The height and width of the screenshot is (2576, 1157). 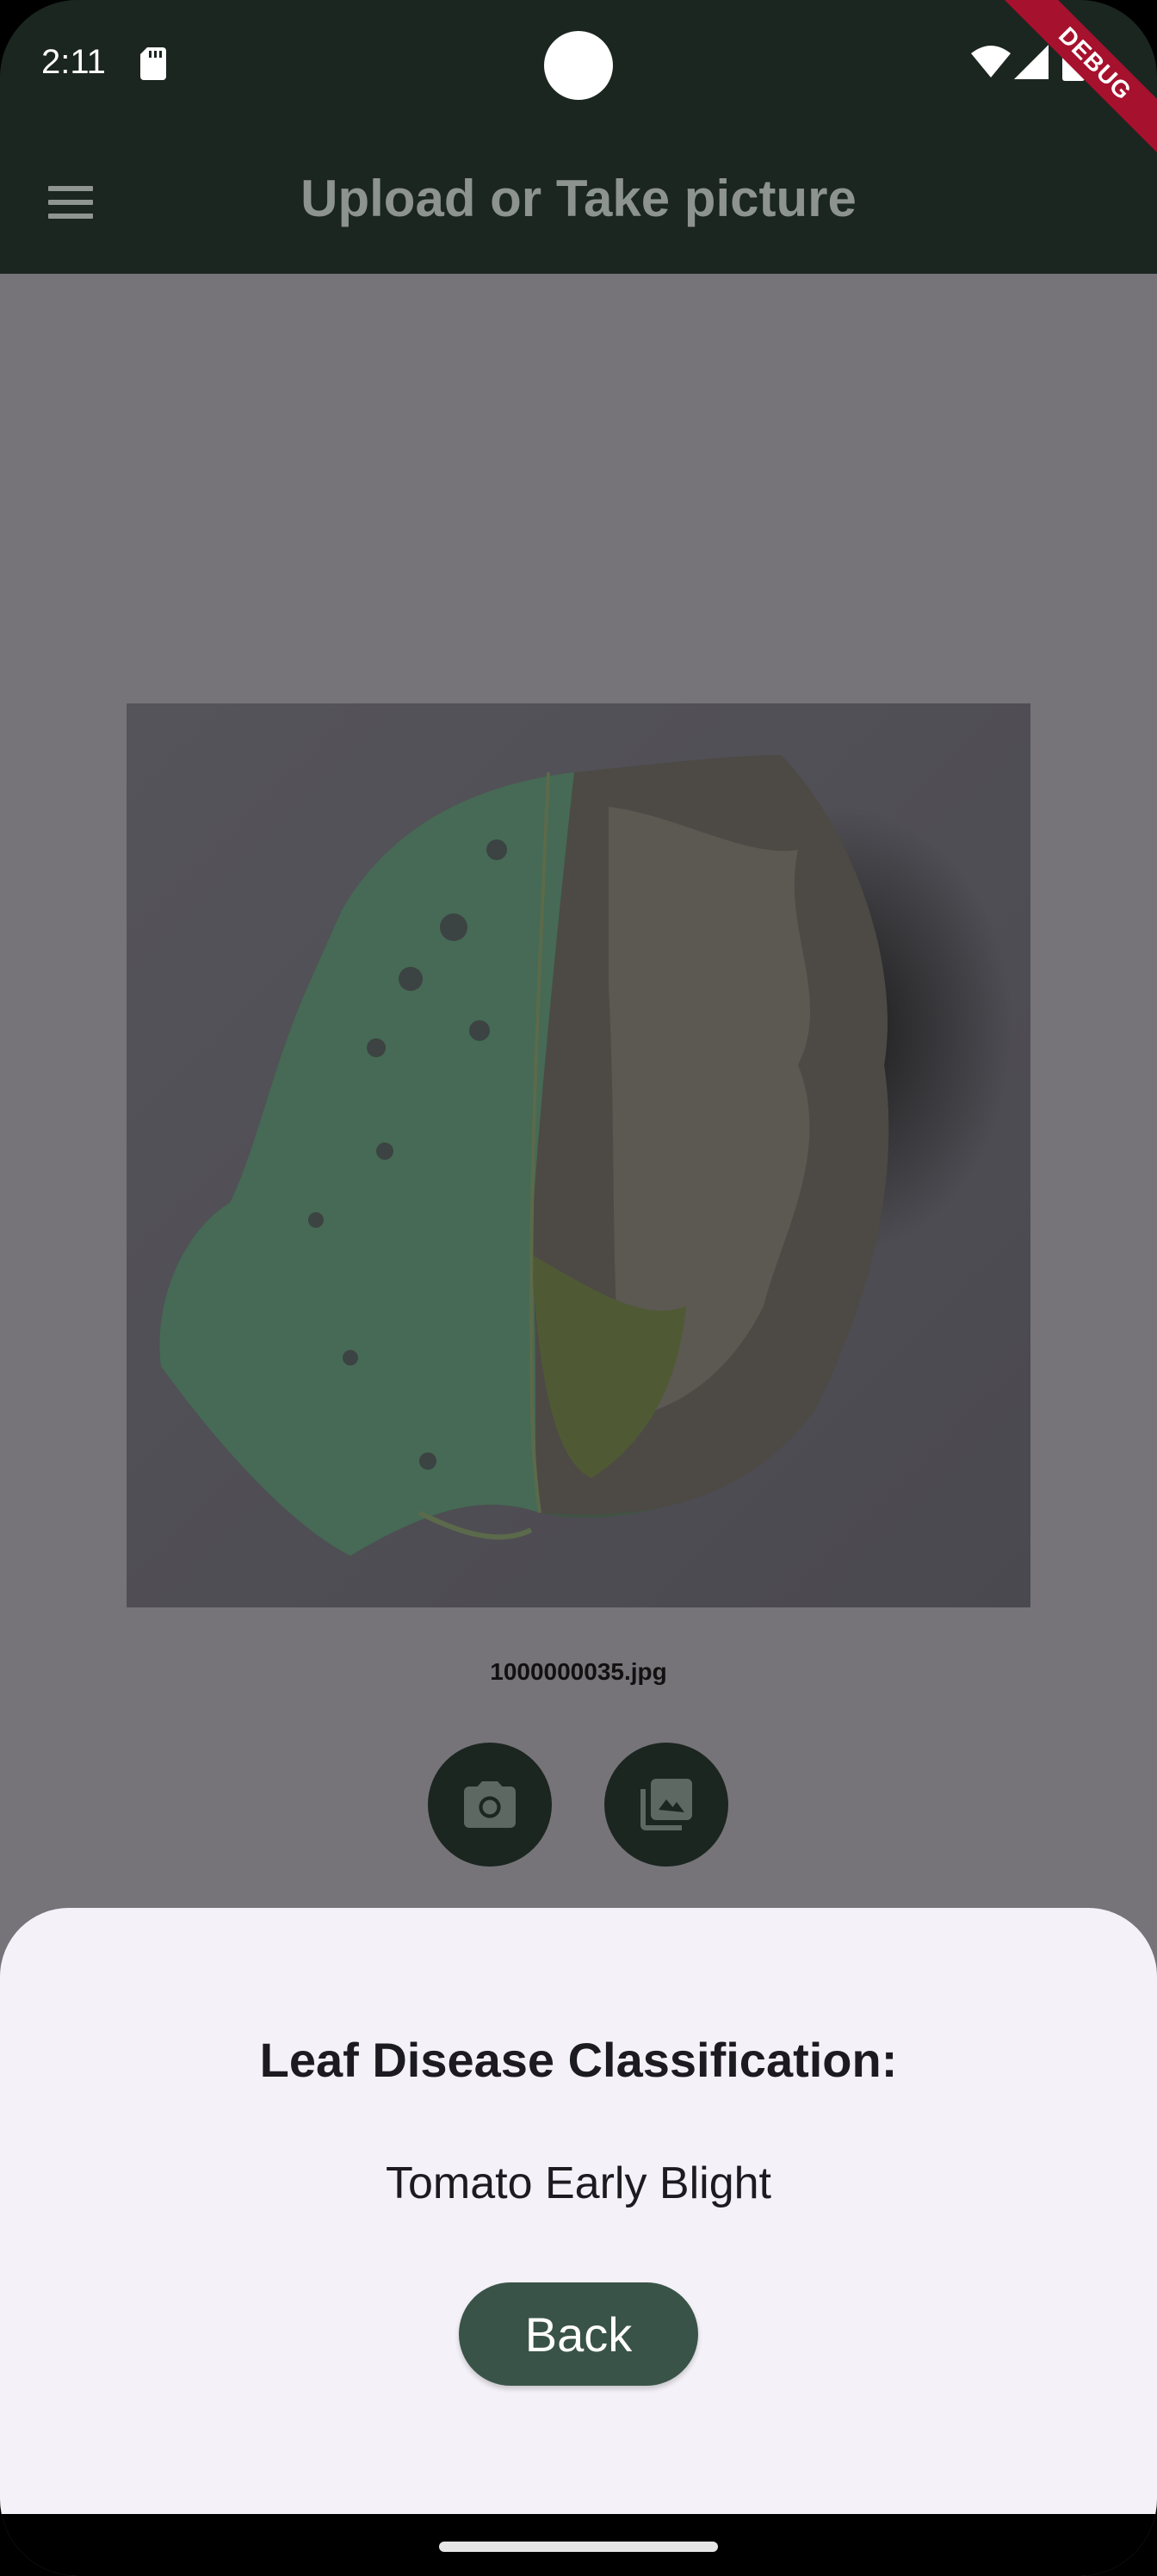 I want to click on page-title: Upload or Take picture, so click(x=579, y=199).